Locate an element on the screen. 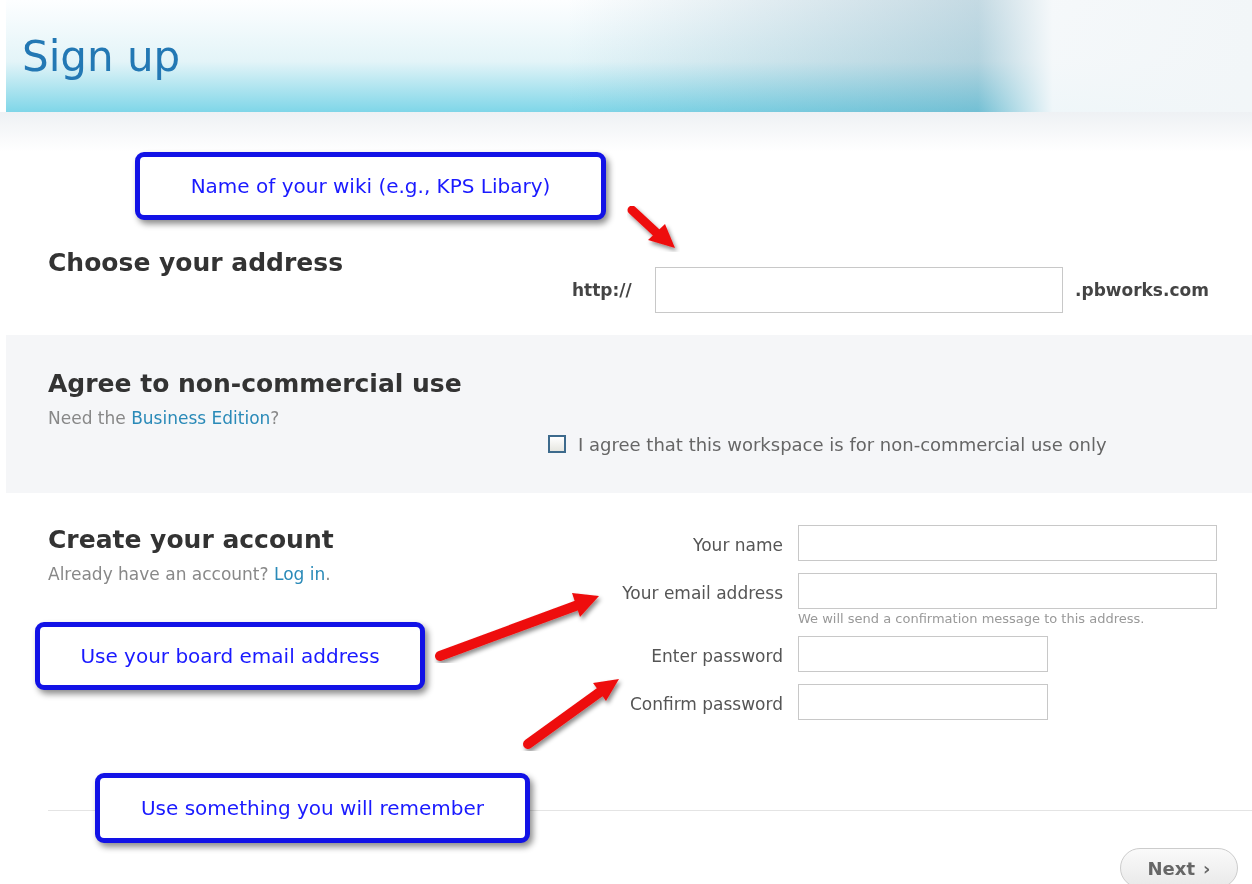 The height and width of the screenshot is (884, 1252). section-note: Need the Business Edition? is located at coordinates (164, 418).